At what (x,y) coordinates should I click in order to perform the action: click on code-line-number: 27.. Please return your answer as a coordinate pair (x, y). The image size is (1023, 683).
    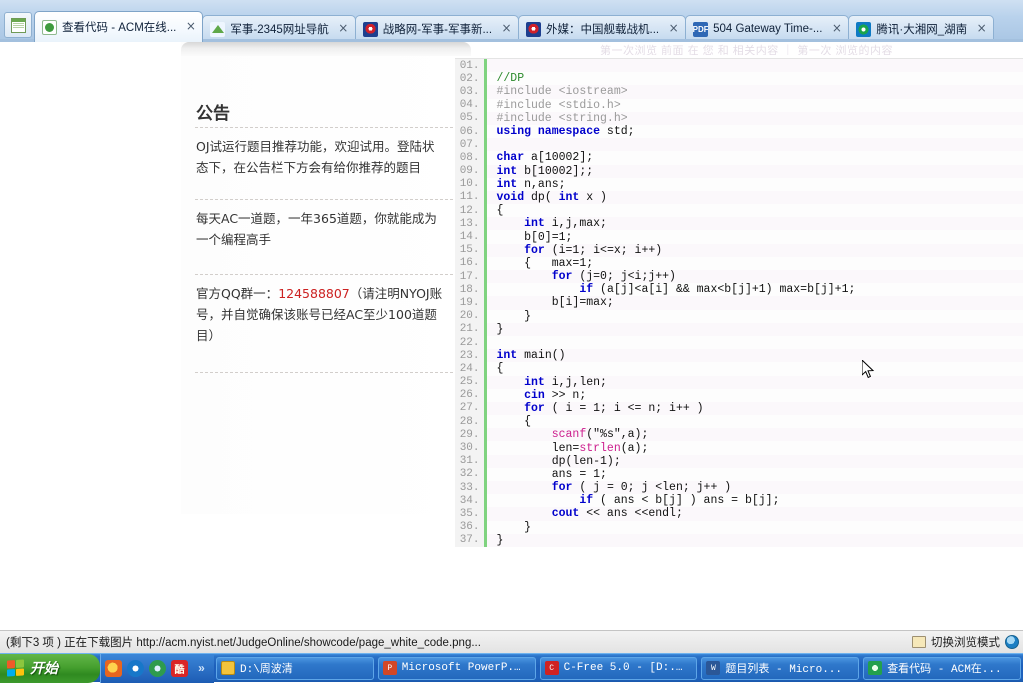
    Looking at the image, I should click on (471, 408).